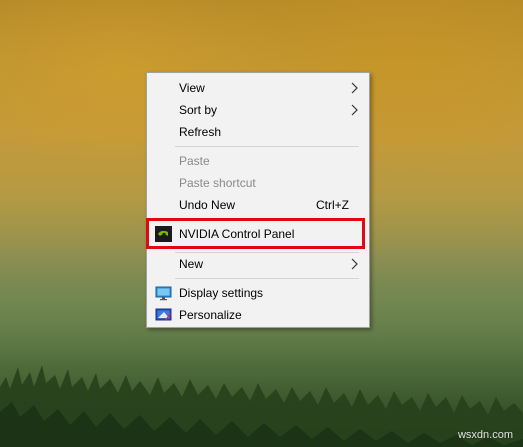 Image resolution: width=523 pixels, height=447 pixels. Describe the element at coordinates (258, 88) in the screenshot. I see `menu-item-view: View` at that location.